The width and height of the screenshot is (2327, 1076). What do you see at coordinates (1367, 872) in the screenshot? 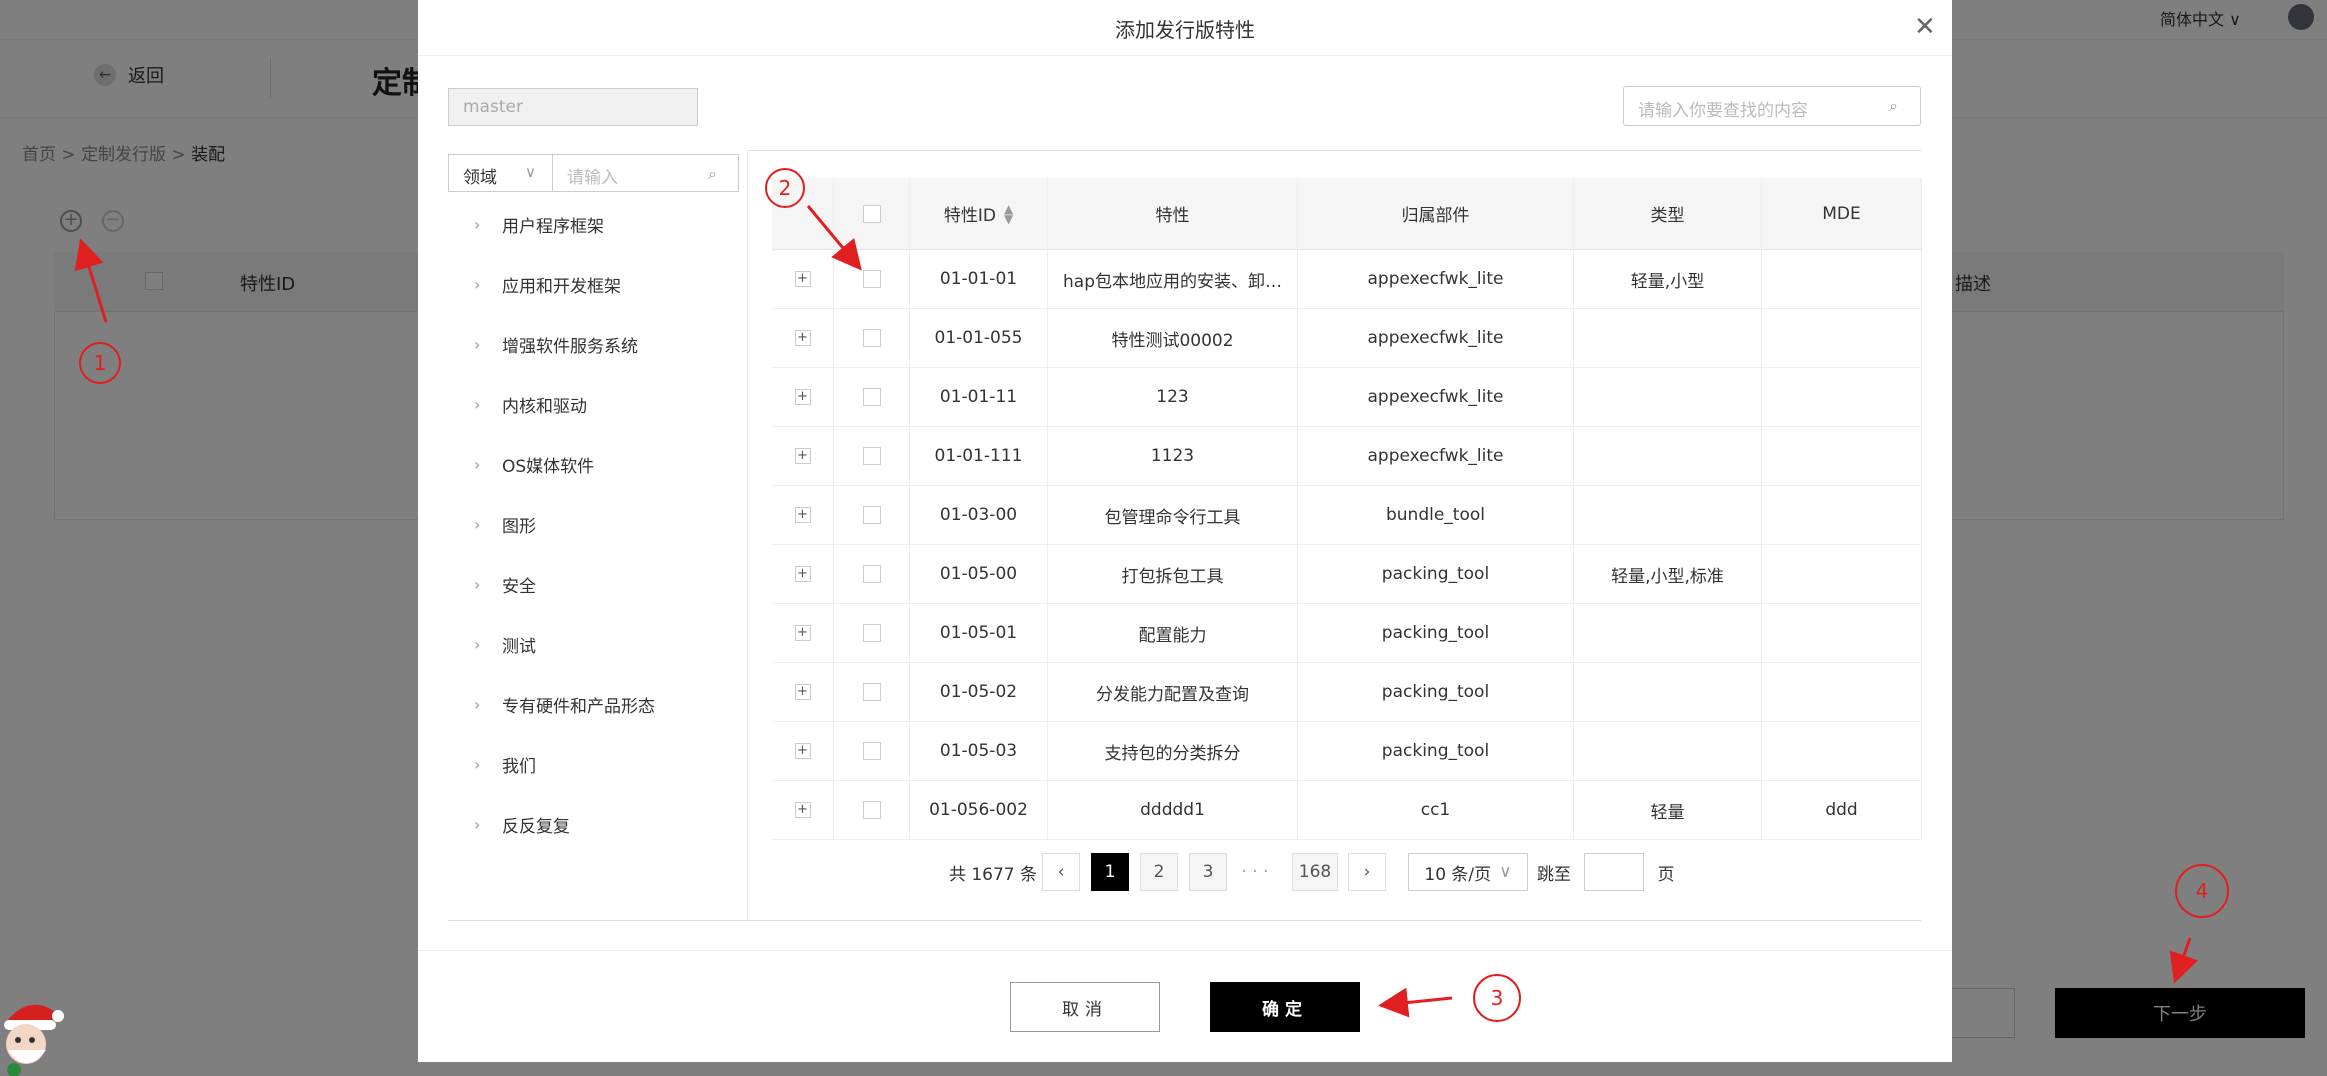
I see `next-page-button: ›` at bounding box center [1367, 872].